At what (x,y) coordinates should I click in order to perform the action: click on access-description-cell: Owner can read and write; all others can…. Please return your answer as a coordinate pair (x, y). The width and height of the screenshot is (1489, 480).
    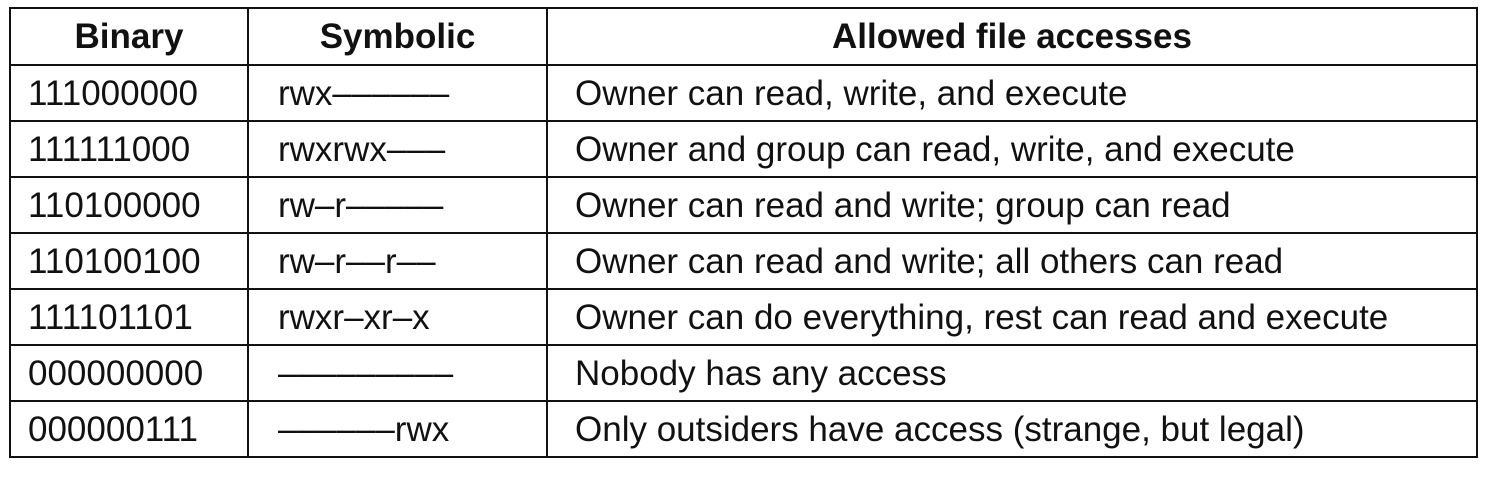
    Looking at the image, I should click on (1012, 261).